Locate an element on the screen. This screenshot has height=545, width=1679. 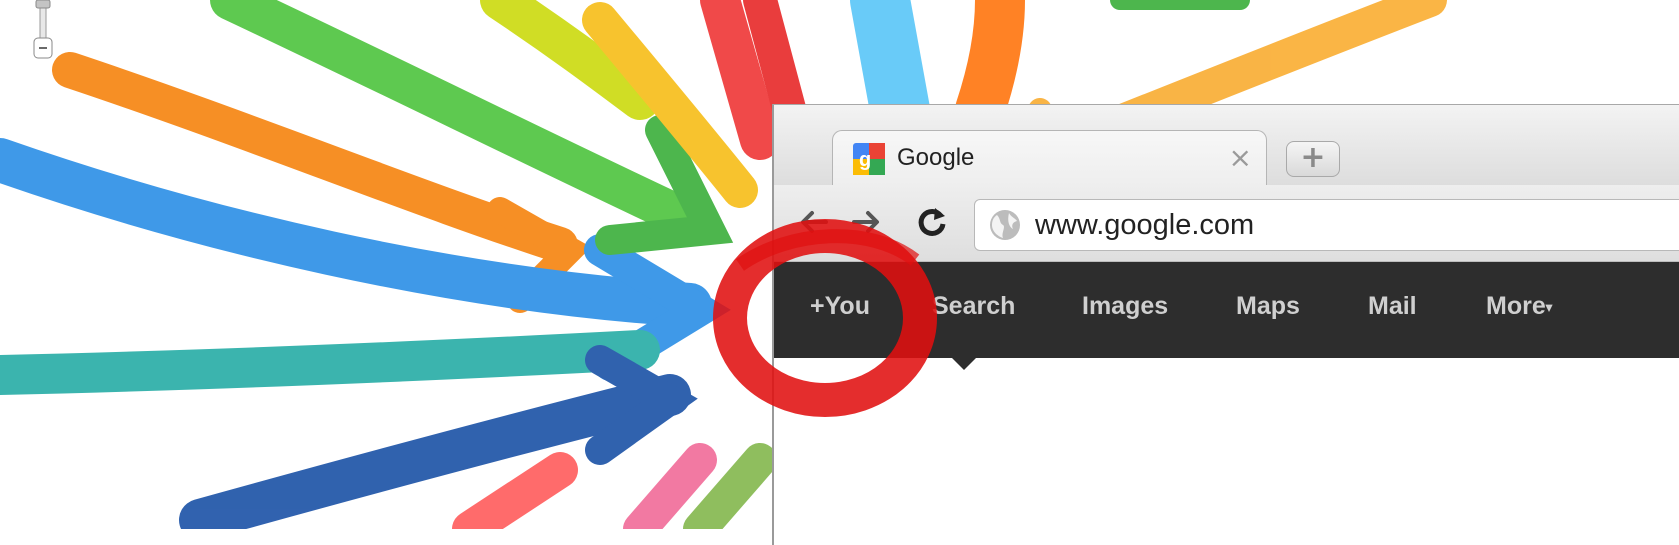
nav-item-search: Search is located at coordinates (973, 306).